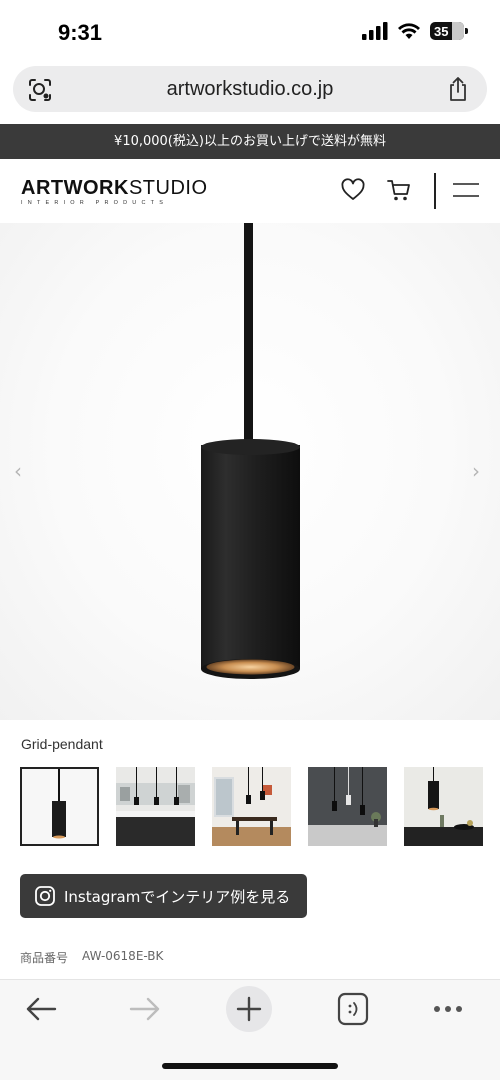 The height and width of the screenshot is (1080, 500). What do you see at coordinates (250, 1066) in the screenshot?
I see `home-indicator` at bounding box center [250, 1066].